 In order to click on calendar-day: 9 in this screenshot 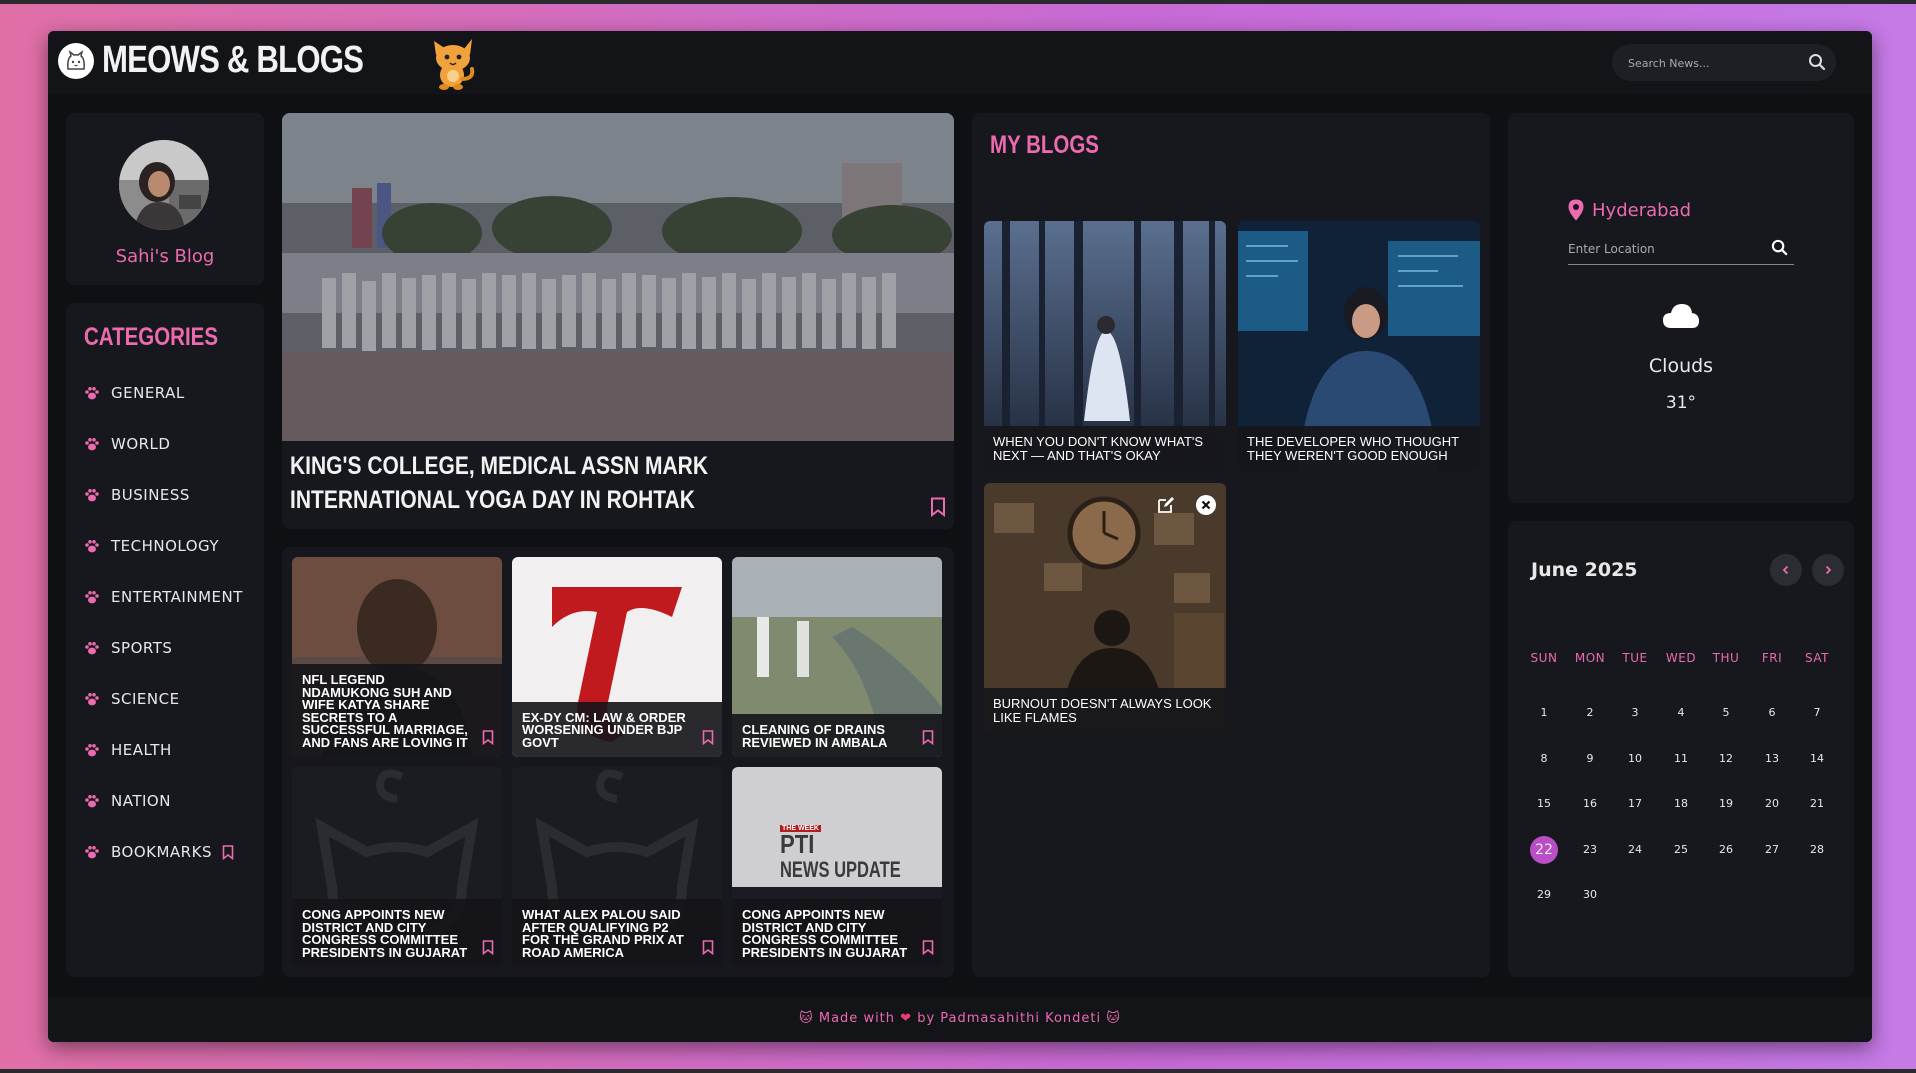, I will do `click(1590, 759)`.